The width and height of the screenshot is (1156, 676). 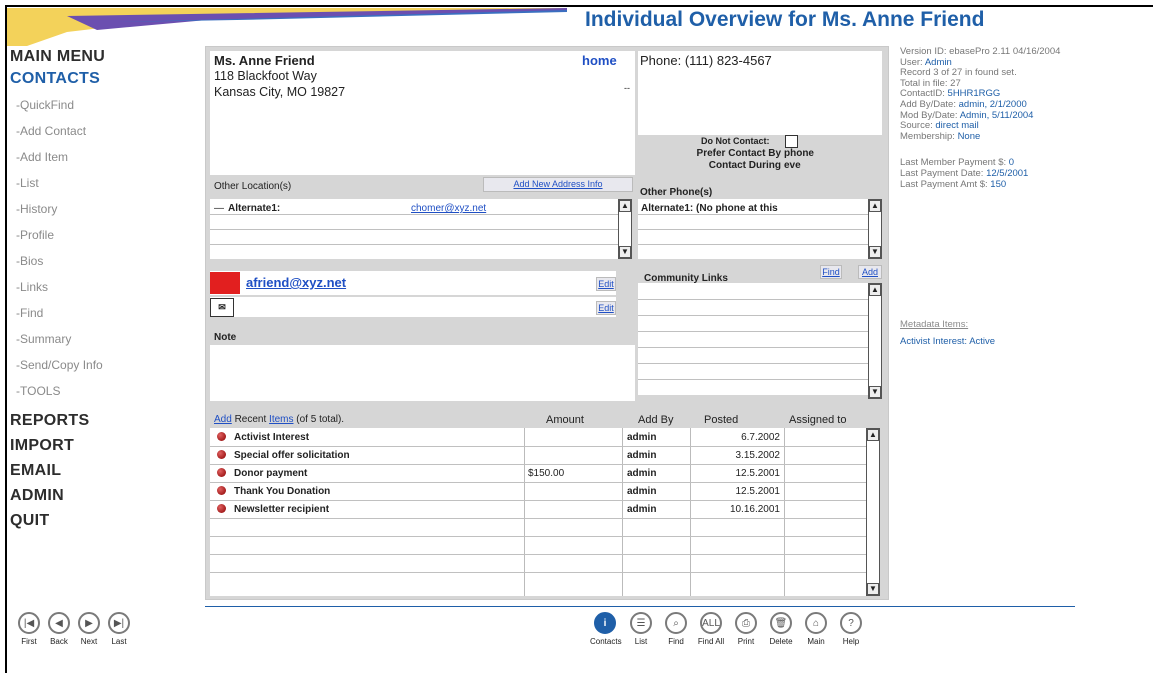 I want to click on first-record-button: |◀ First, so click(x=29, y=629).